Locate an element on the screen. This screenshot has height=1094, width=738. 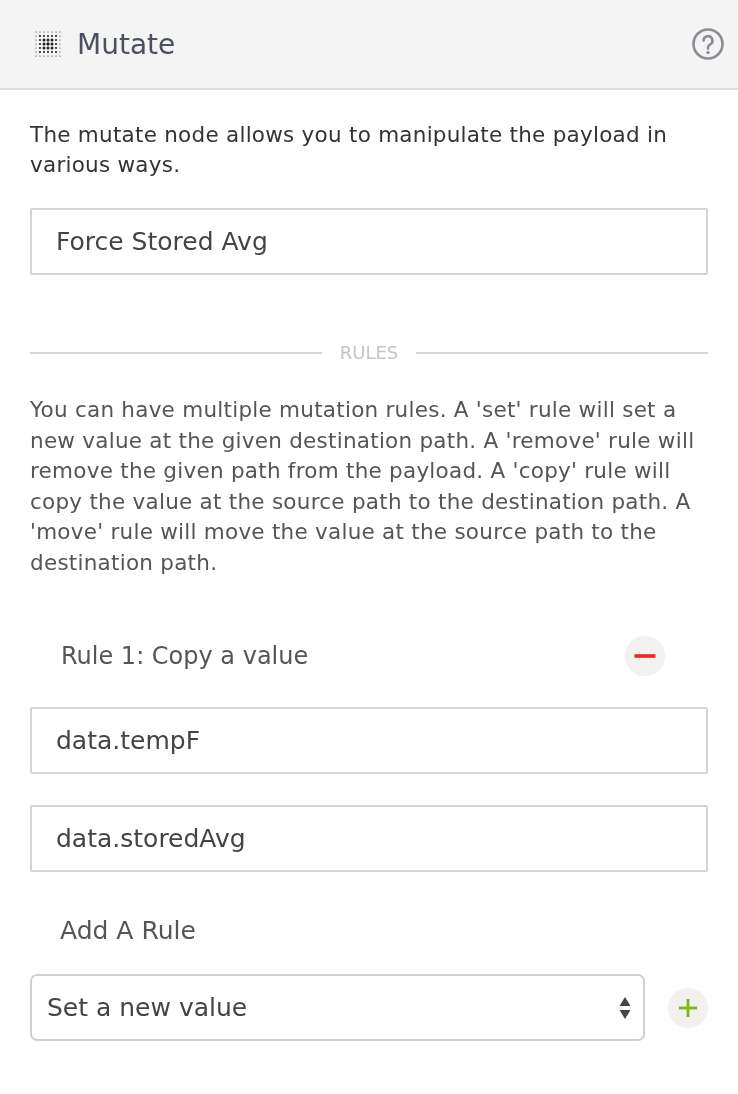
path-field: data.storedAvg is located at coordinates (369, 838).